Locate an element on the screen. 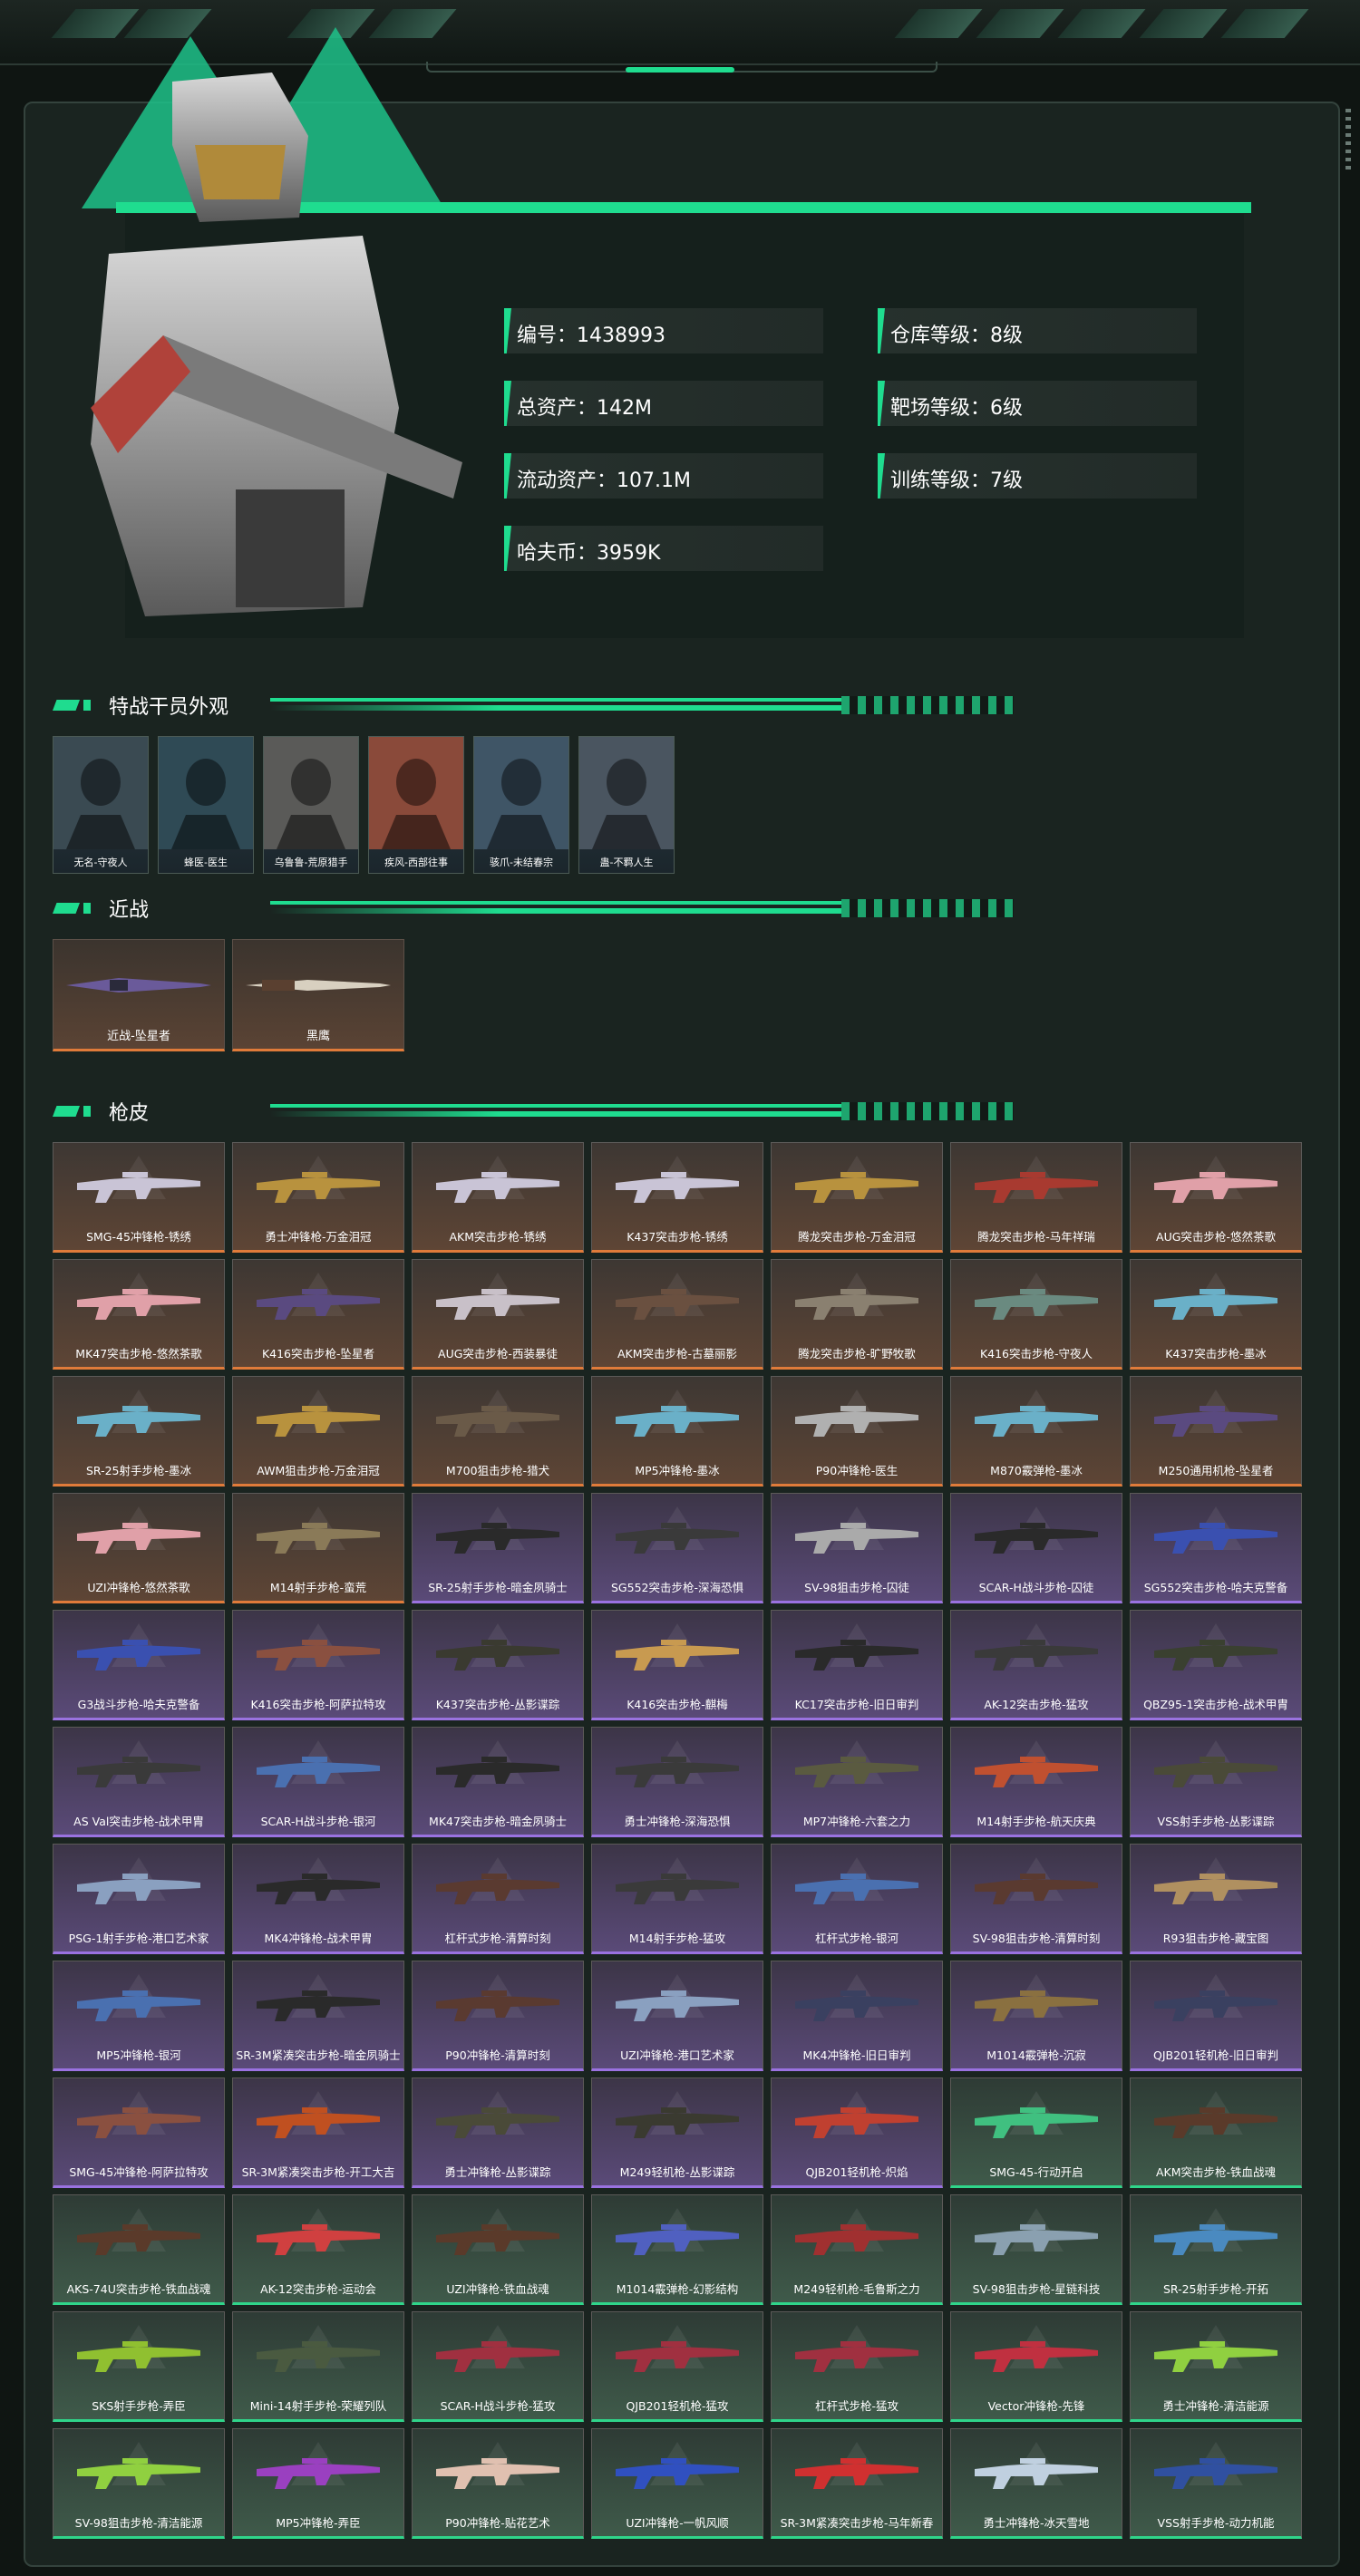  weapon-skin-card: QJB201轻机枪-旧日审判 is located at coordinates (1216, 2016).